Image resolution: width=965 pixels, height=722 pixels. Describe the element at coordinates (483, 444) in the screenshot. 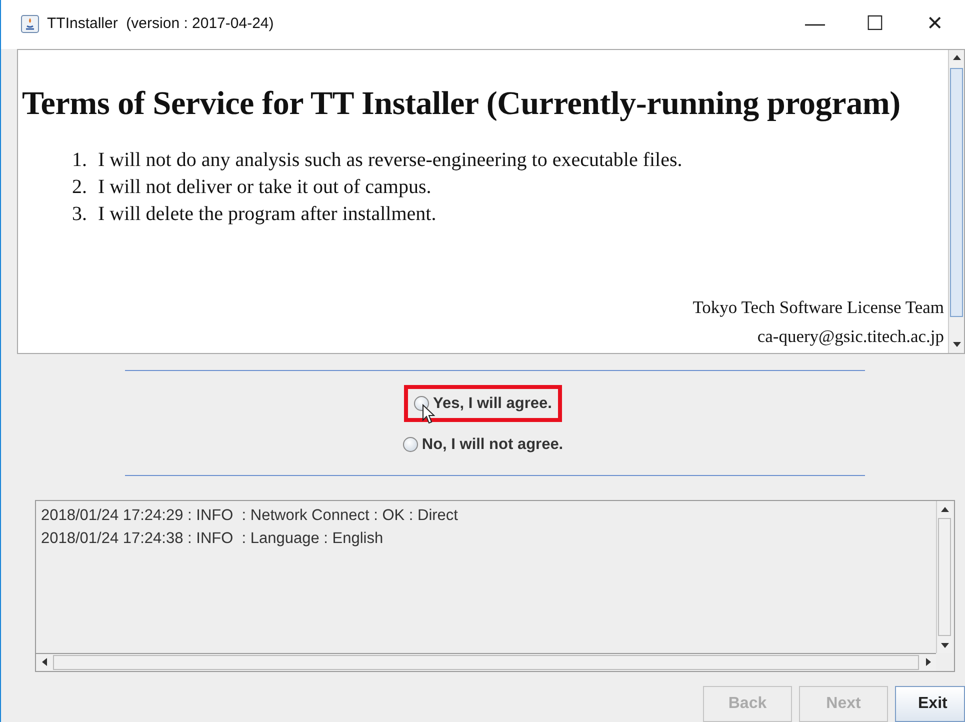

I see `radio-option: No, I will not agree.` at that location.